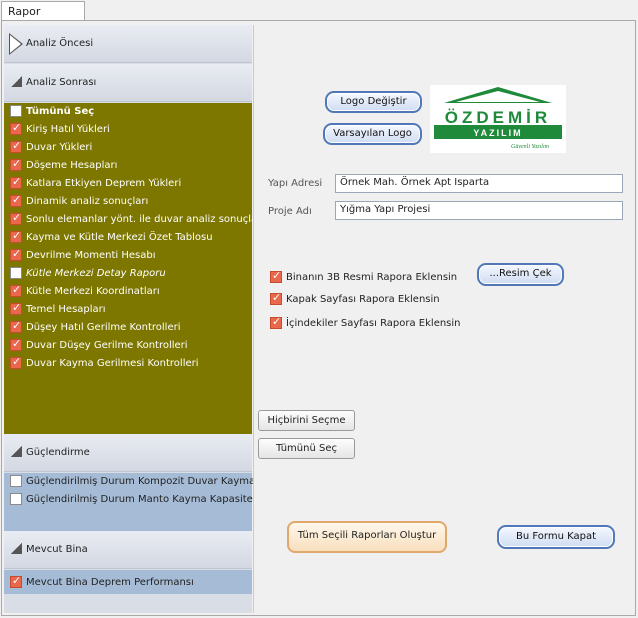 Image resolution: width=638 pixels, height=618 pixels. I want to click on item-label: Tümünü Seç, so click(60, 111).